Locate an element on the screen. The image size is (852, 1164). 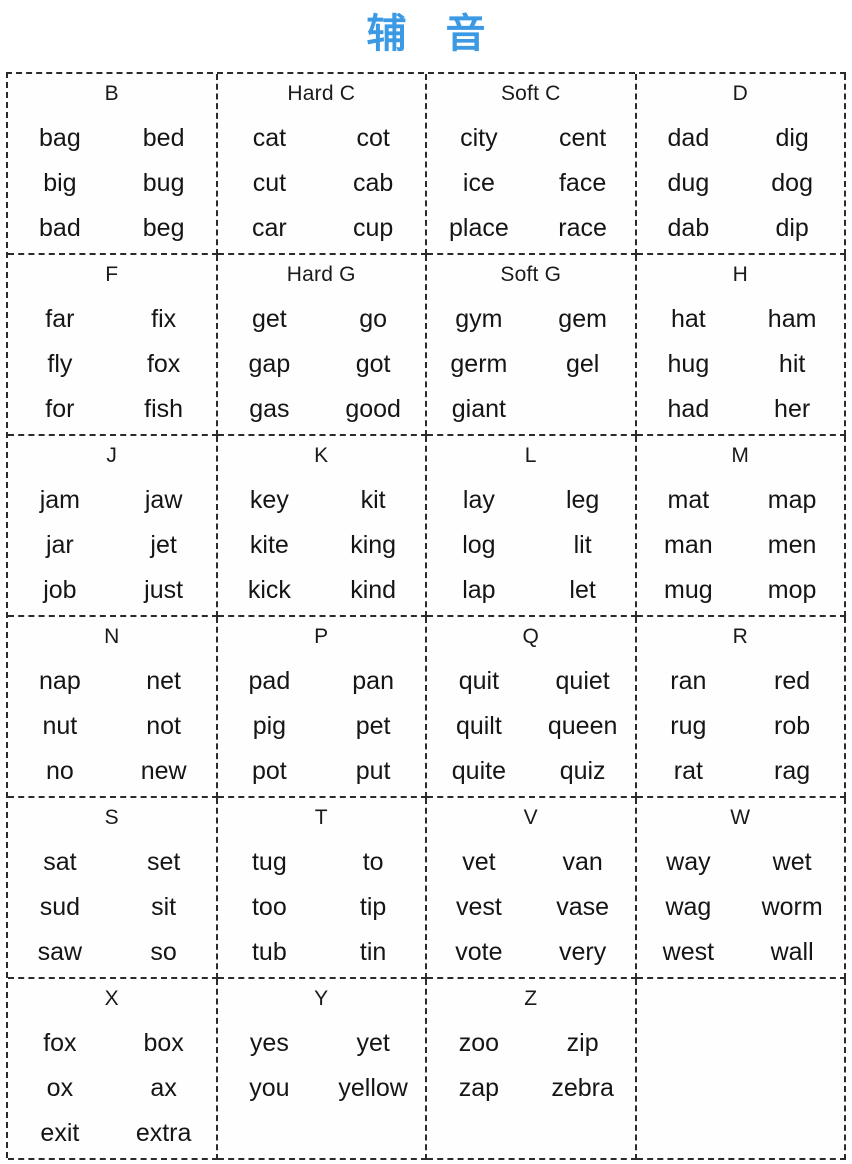
word: so is located at coordinates (163, 952).